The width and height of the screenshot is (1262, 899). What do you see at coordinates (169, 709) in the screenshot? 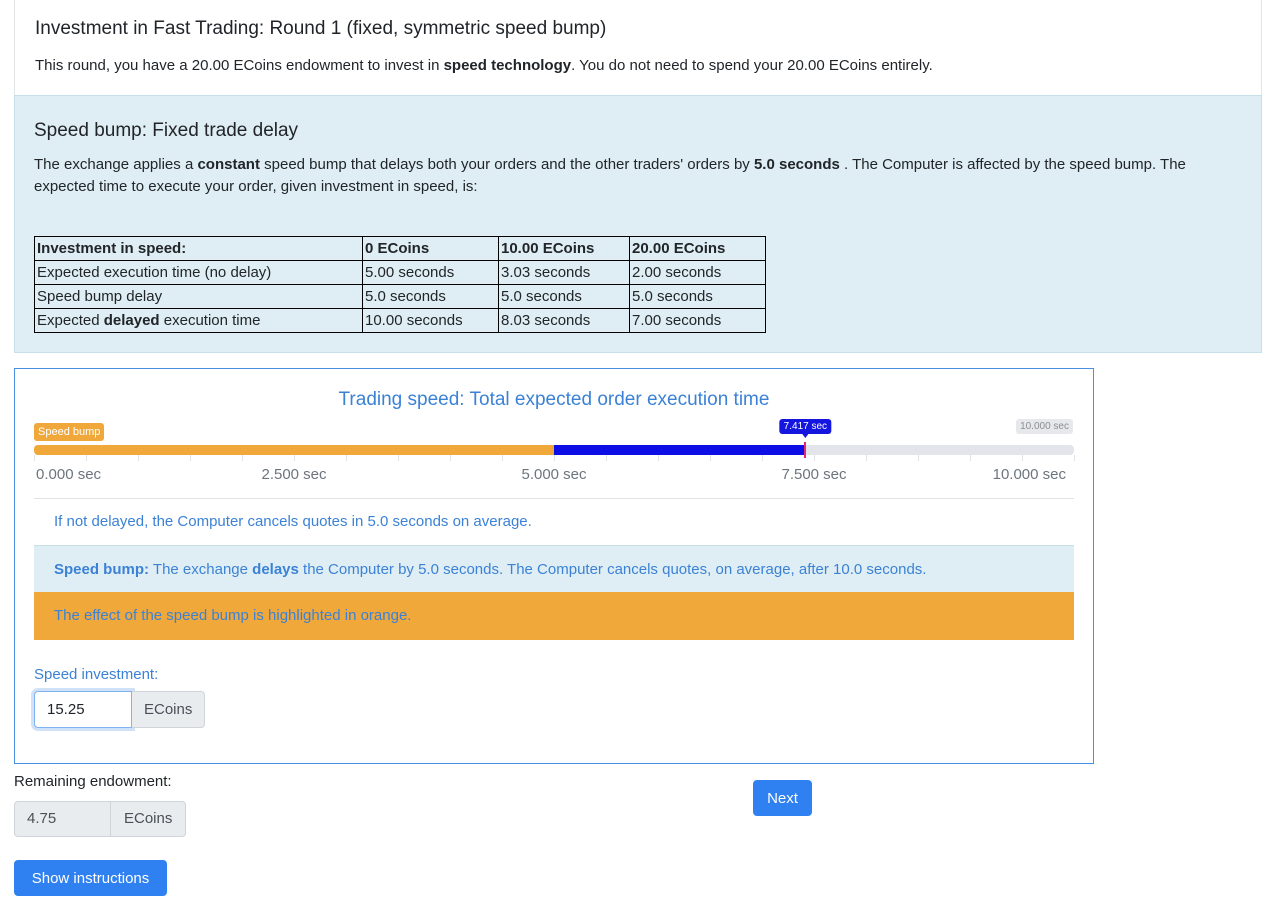
I see `speed-investment-unit: ECoins` at bounding box center [169, 709].